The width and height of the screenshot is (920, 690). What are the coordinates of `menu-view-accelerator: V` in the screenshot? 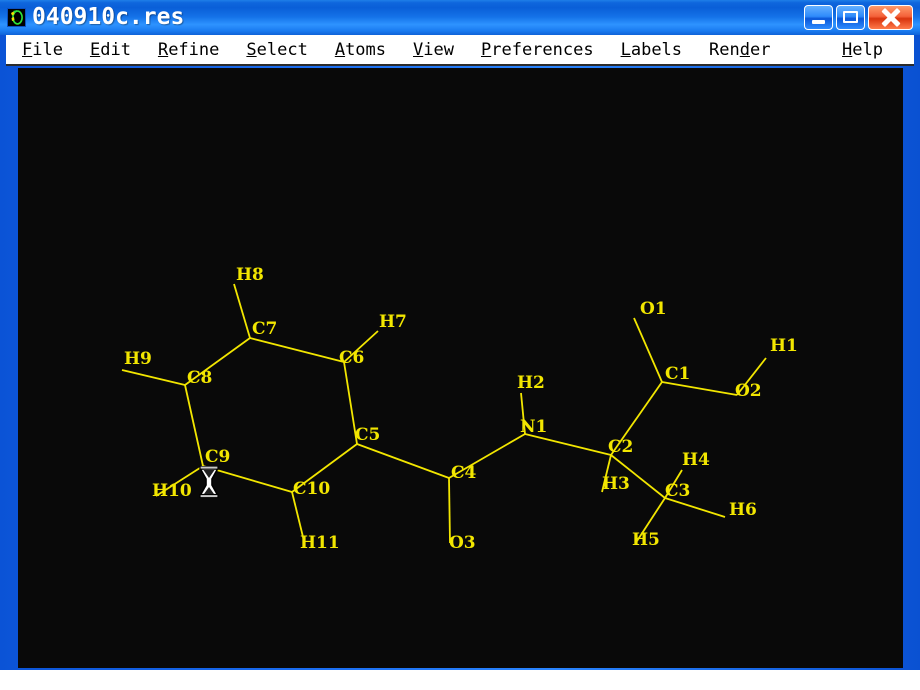 It's located at (418, 49).